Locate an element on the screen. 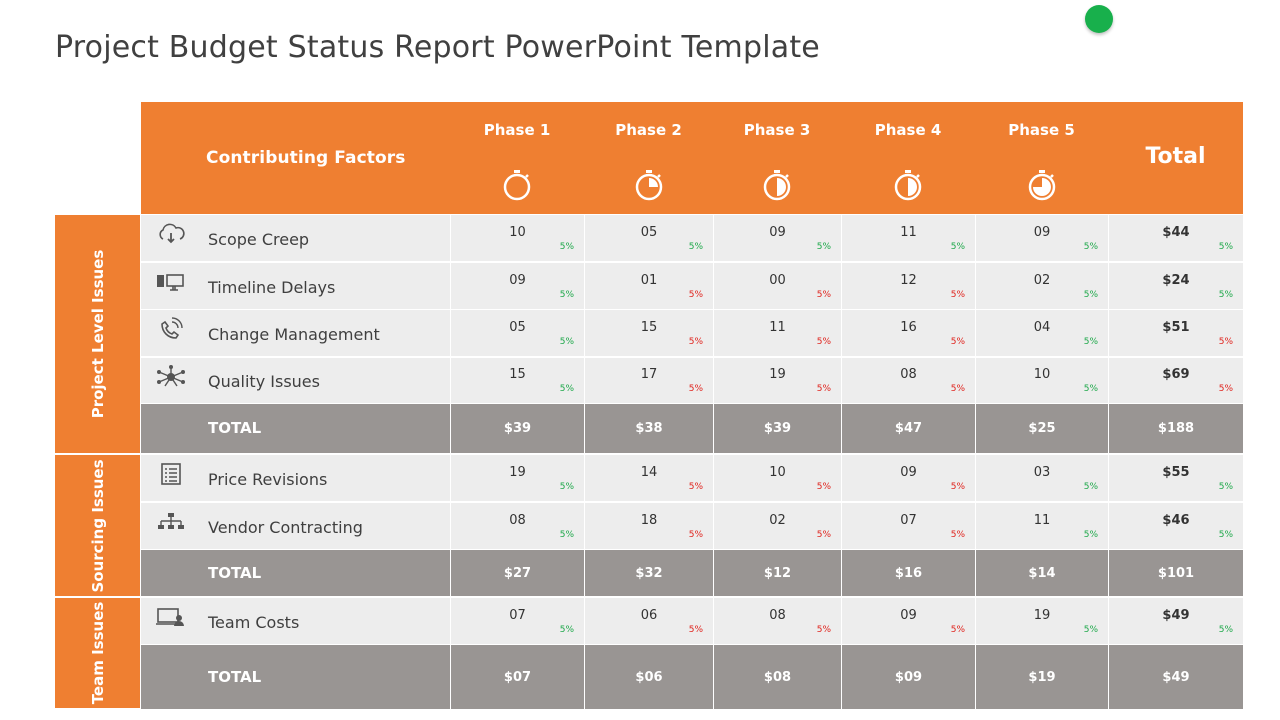 This screenshot has height=720, width=1280. group-label-cell: Project Level Issues is located at coordinates (97, 335).